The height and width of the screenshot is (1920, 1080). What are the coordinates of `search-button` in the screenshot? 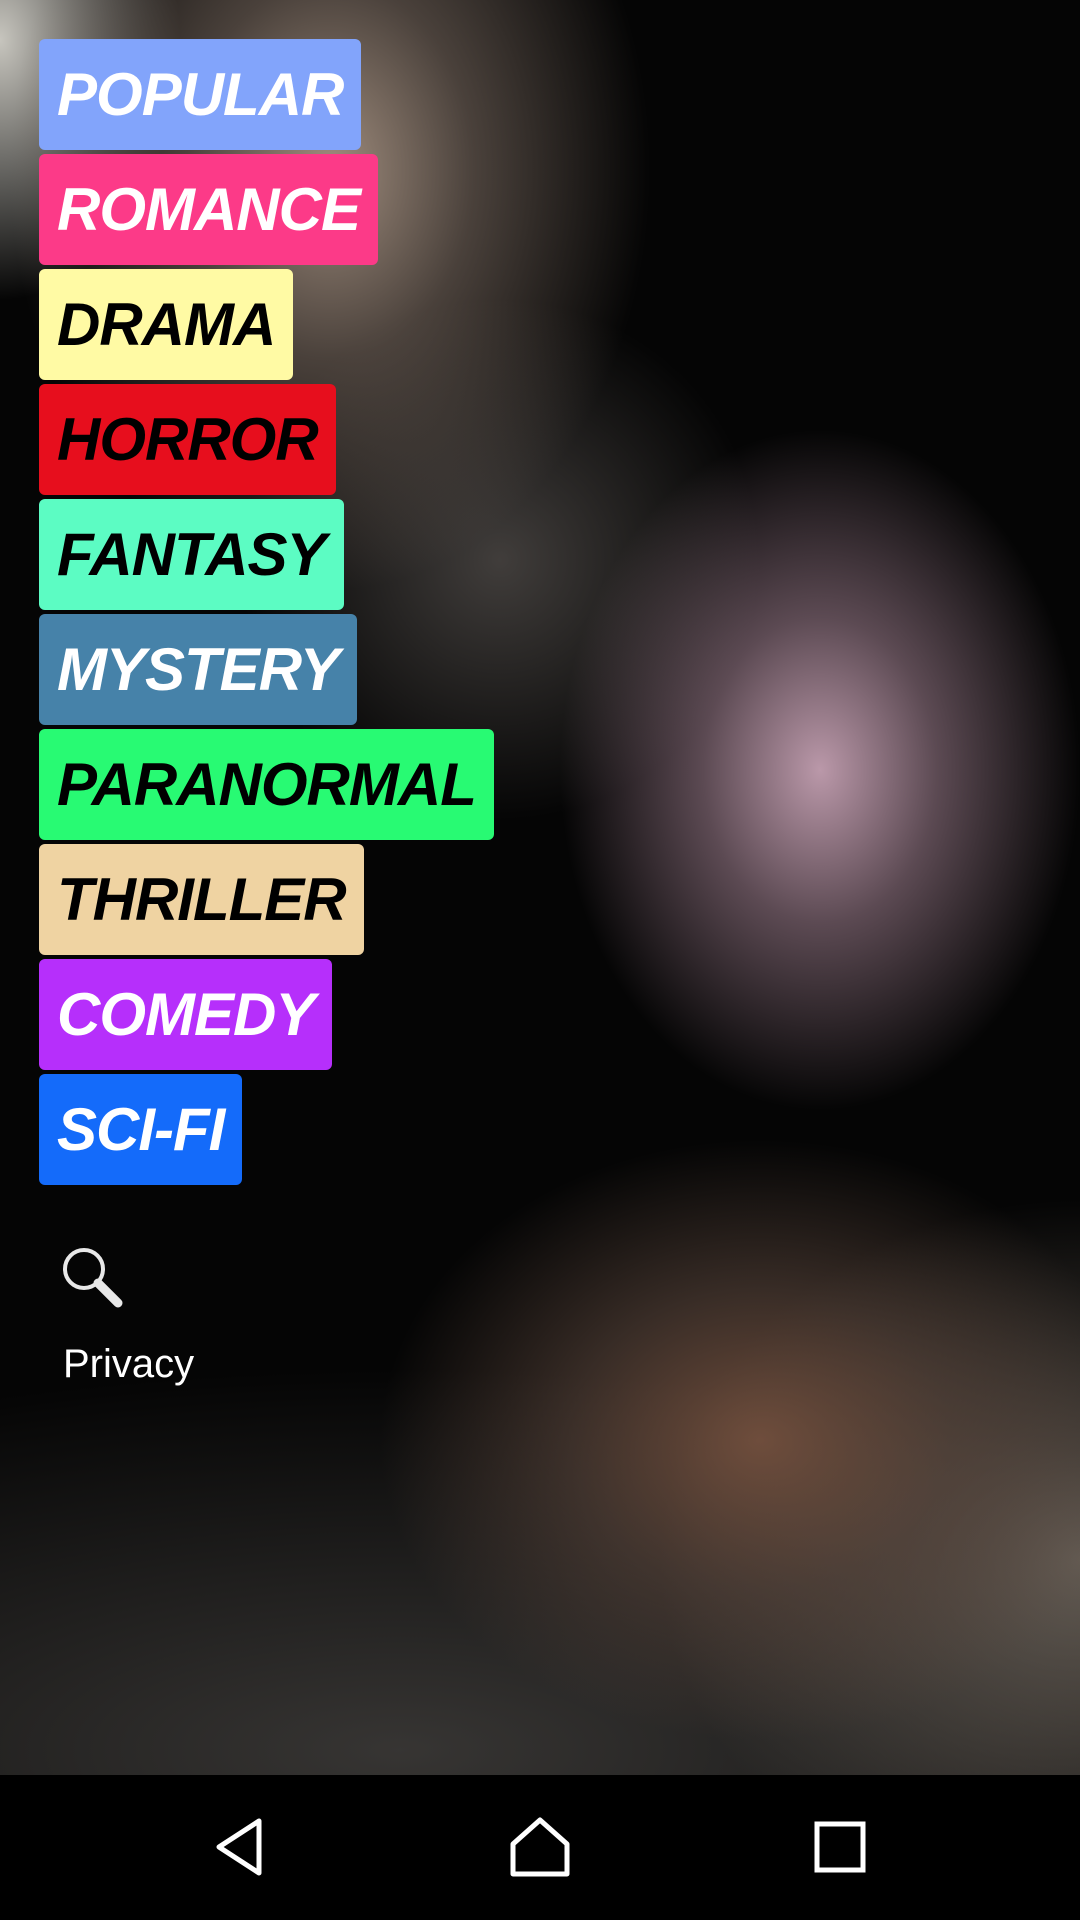 It's located at (93, 1278).